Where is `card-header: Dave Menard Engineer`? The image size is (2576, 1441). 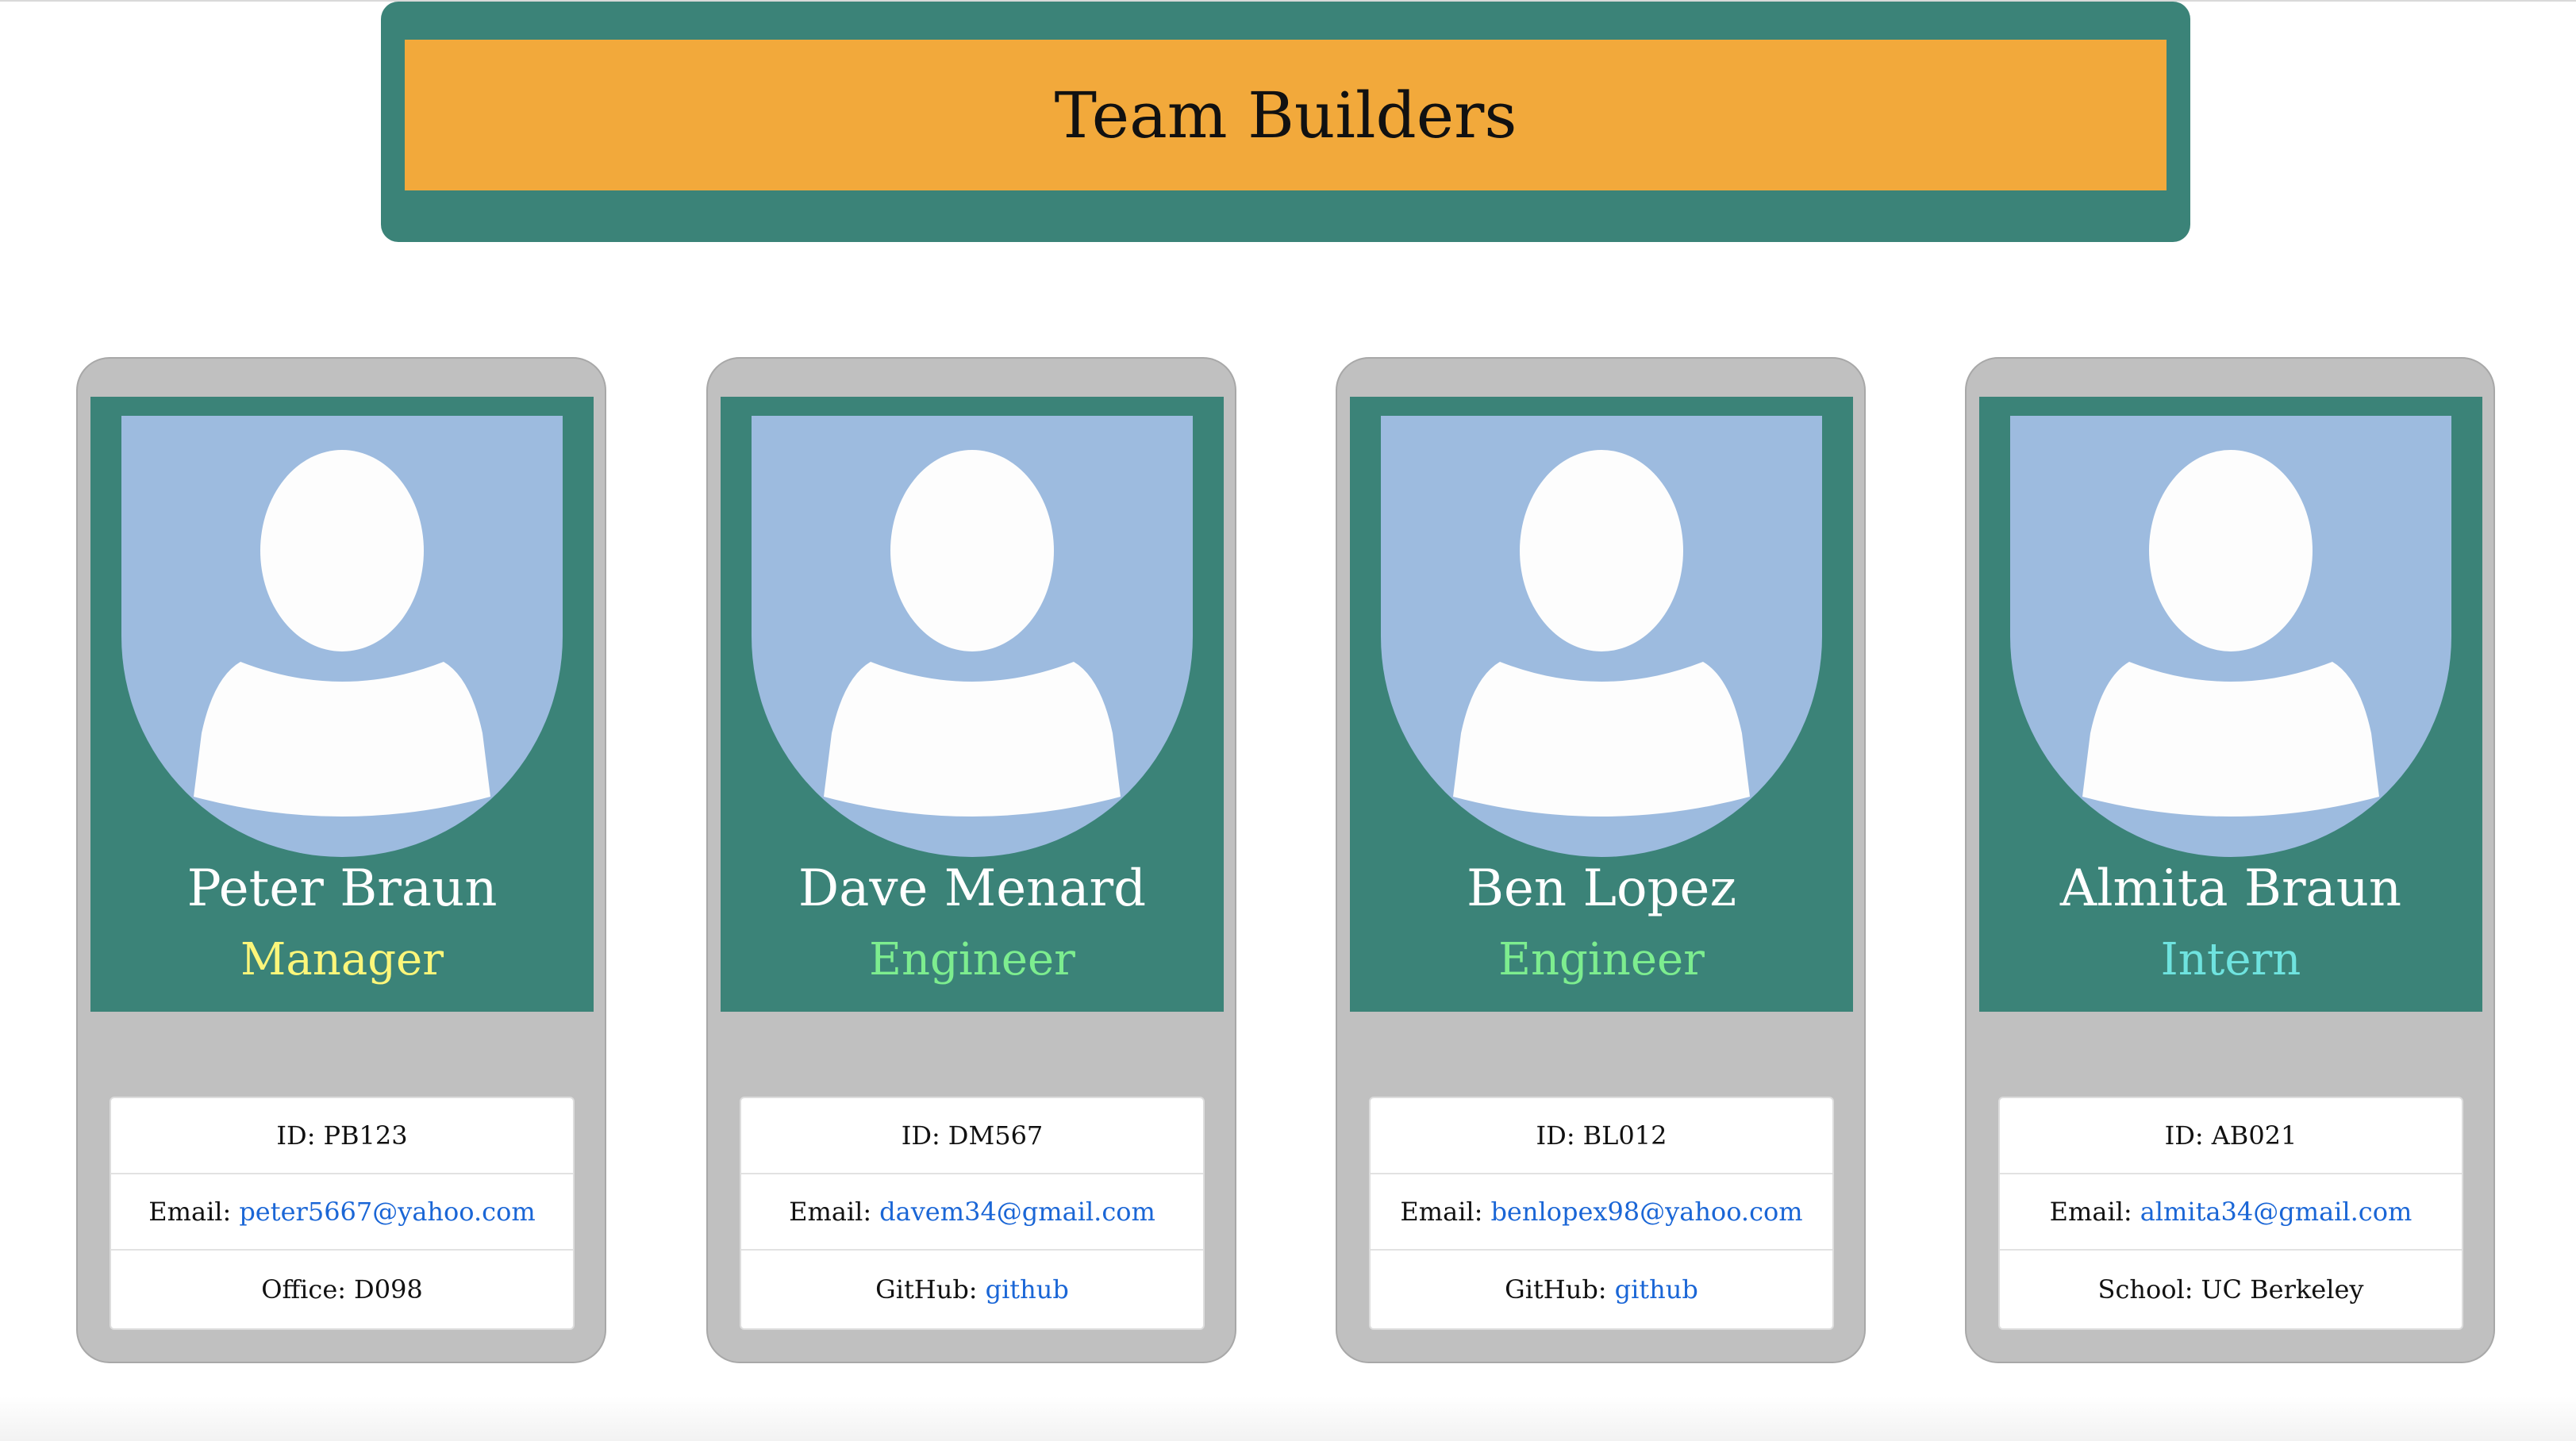 card-header: Dave Menard Engineer is located at coordinates (972, 704).